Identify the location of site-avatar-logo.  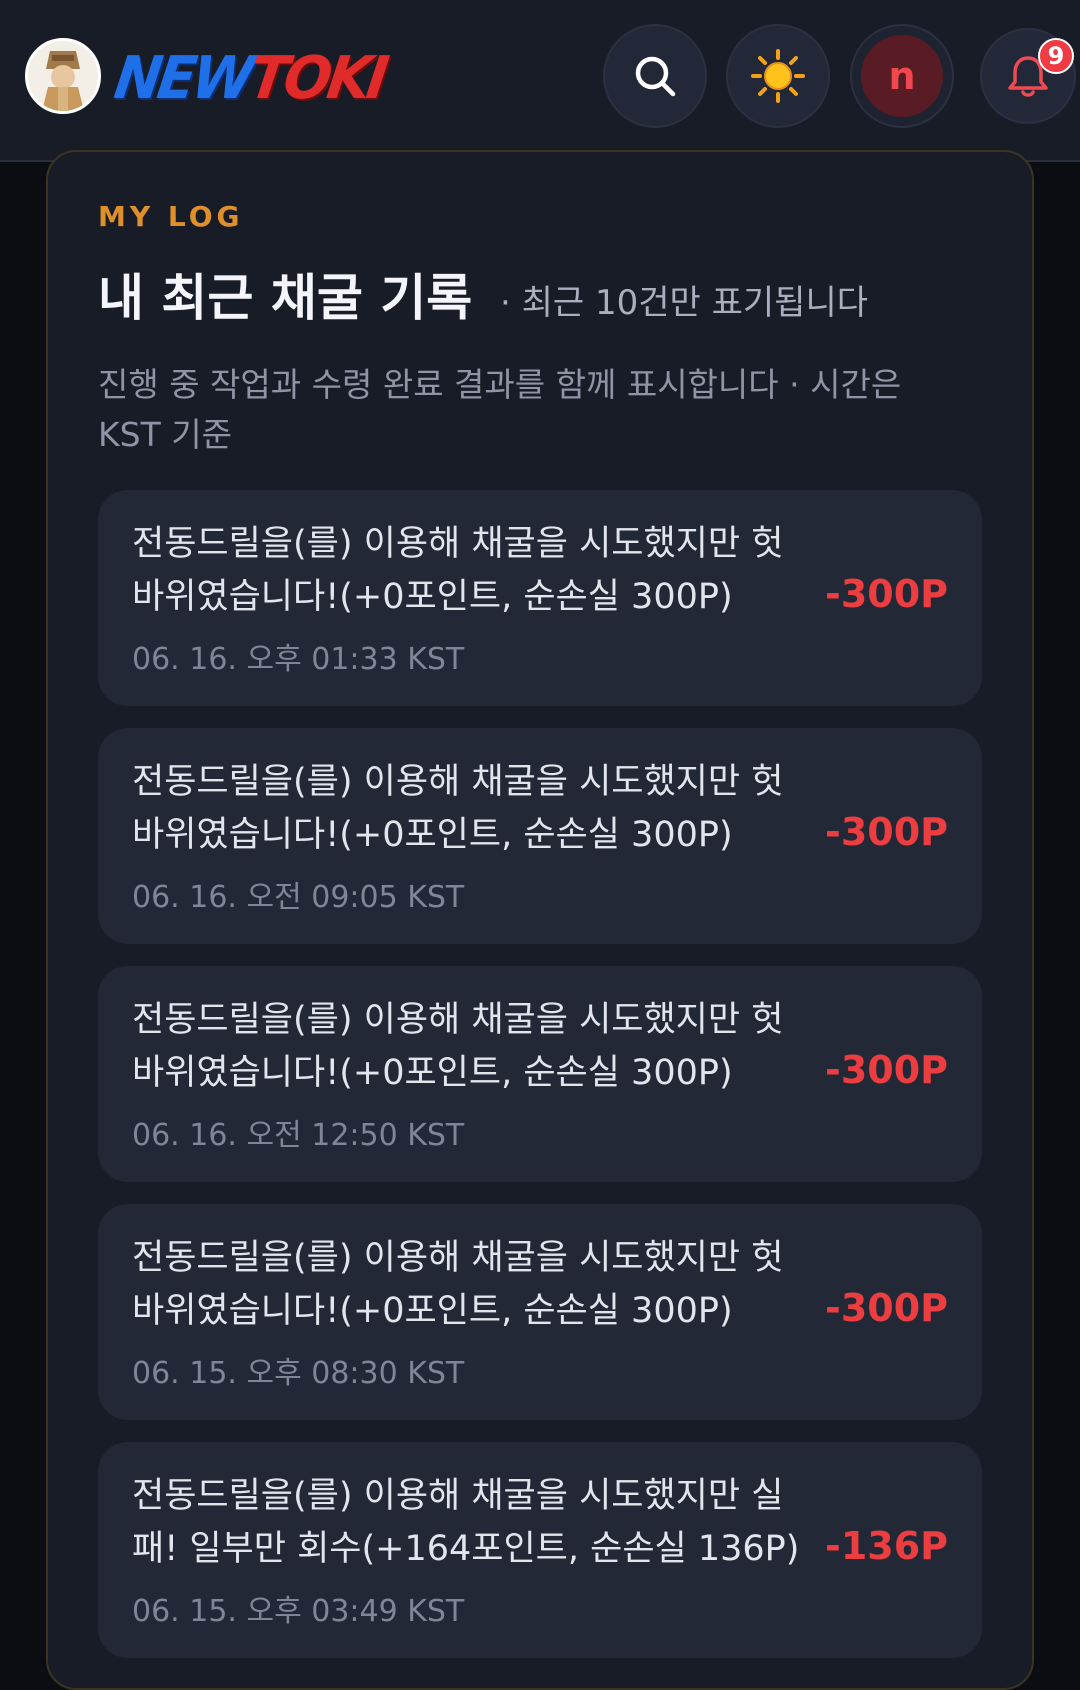
(63, 76).